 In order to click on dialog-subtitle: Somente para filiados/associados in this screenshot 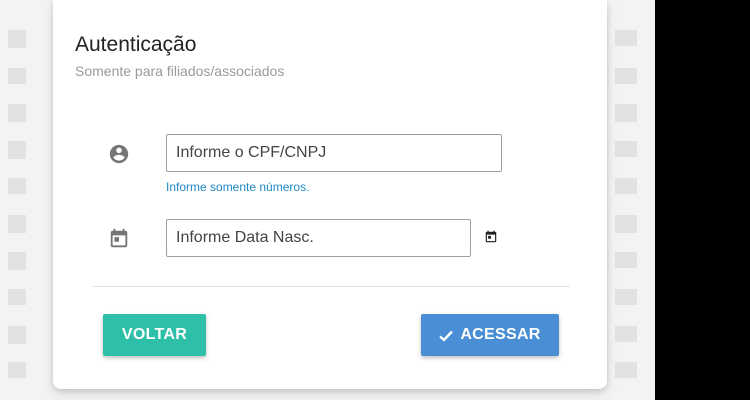, I will do `click(180, 71)`.